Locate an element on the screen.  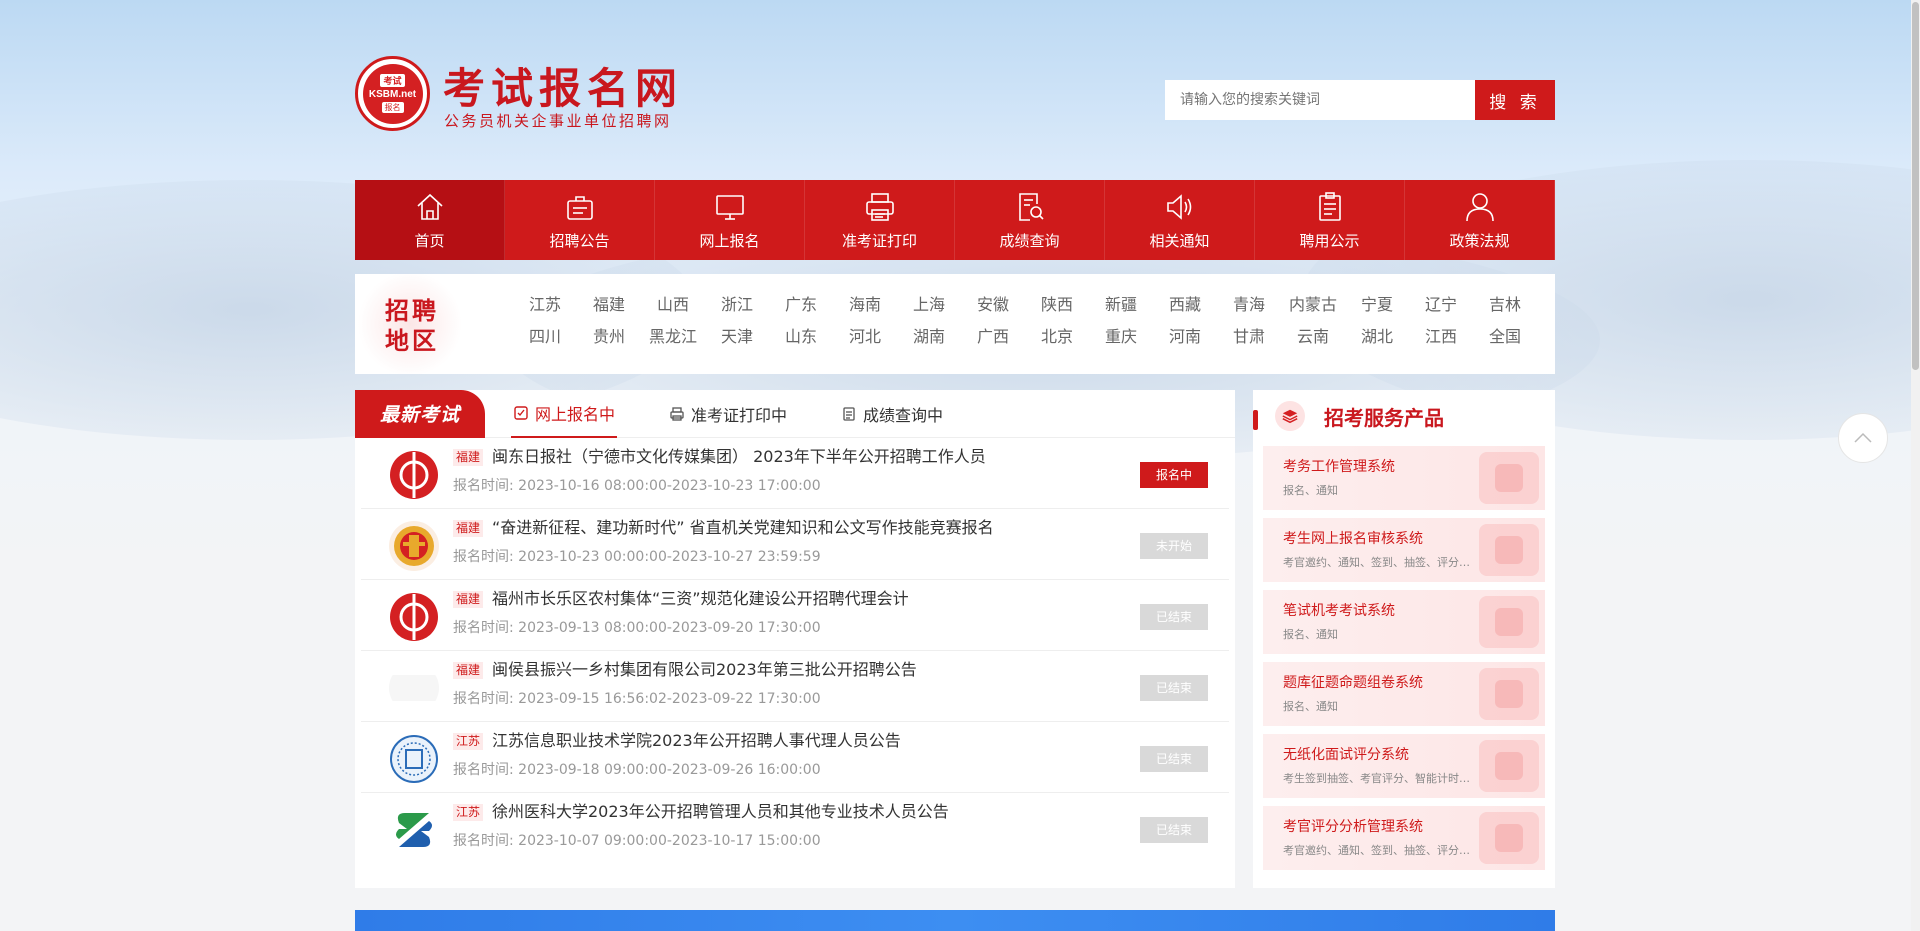
region-link: 安徽 is located at coordinates (993, 305).